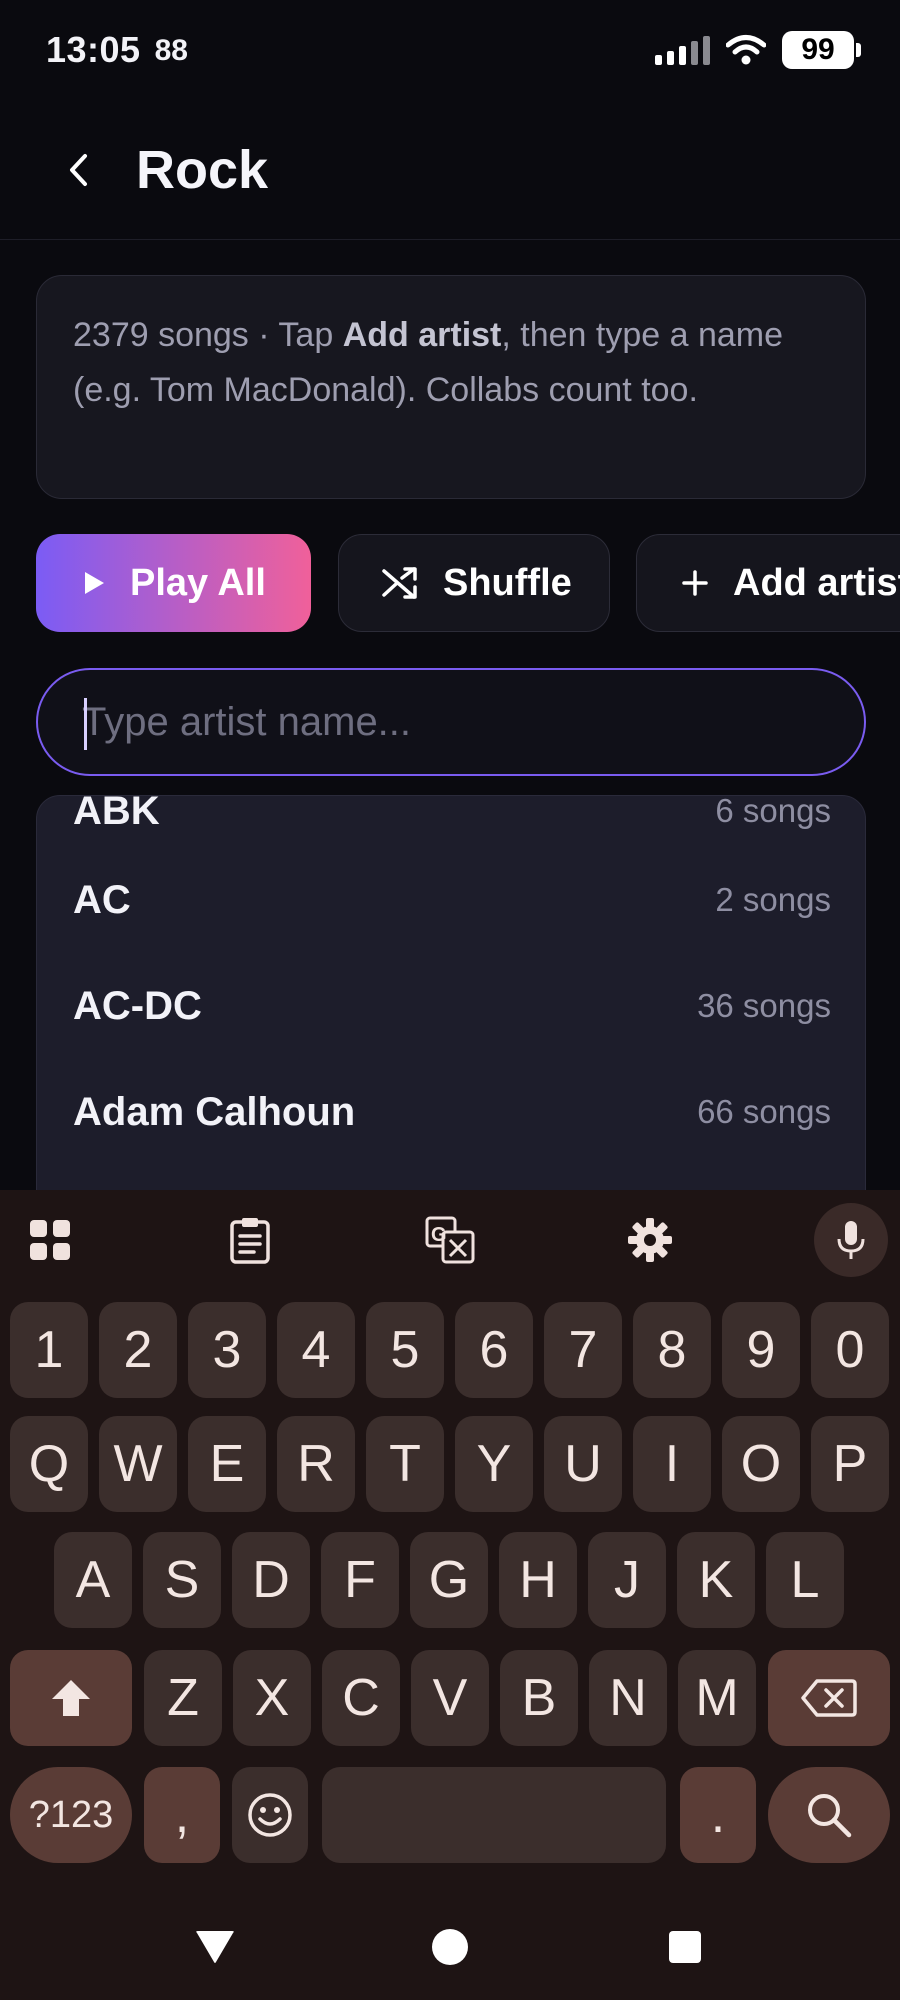 The image size is (900, 2000). I want to click on chevron-left-icon, so click(78, 169).